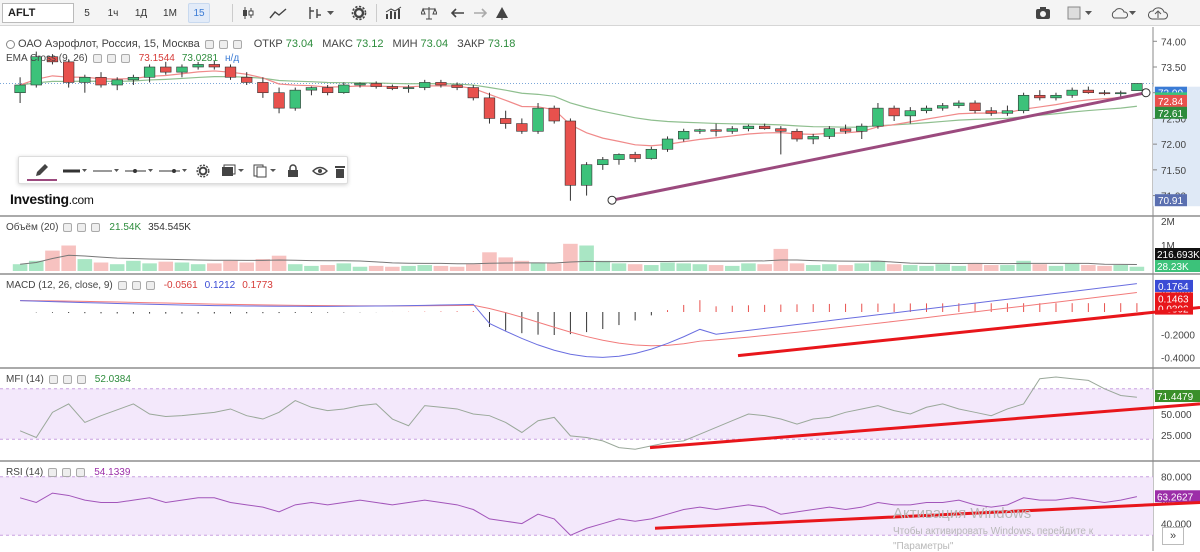 This screenshot has width=1200, height=552. Describe the element at coordinates (1146, 93) in the screenshot. I see `trend-handle-end` at that location.